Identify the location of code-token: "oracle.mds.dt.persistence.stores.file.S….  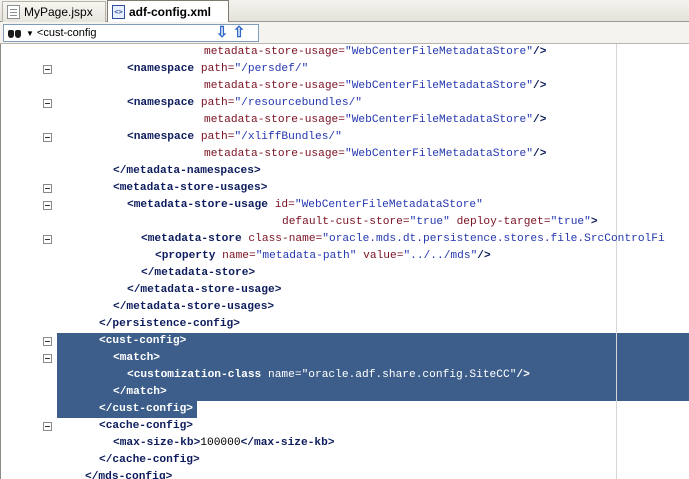
(493, 239).